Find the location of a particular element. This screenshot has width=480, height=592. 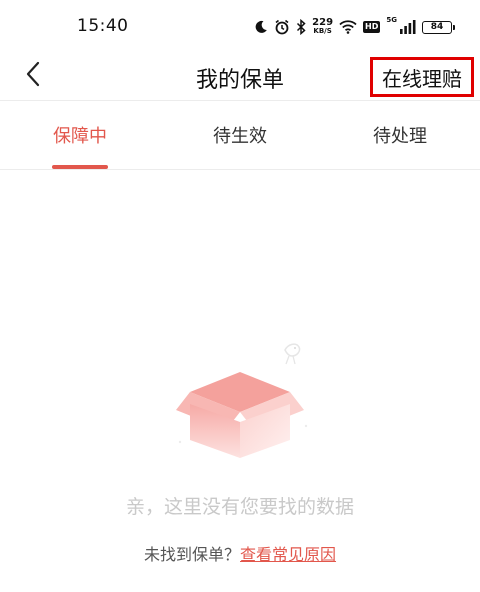

not-found-hint: 未找到保单？查看常见原因 is located at coordinates (240, 553).